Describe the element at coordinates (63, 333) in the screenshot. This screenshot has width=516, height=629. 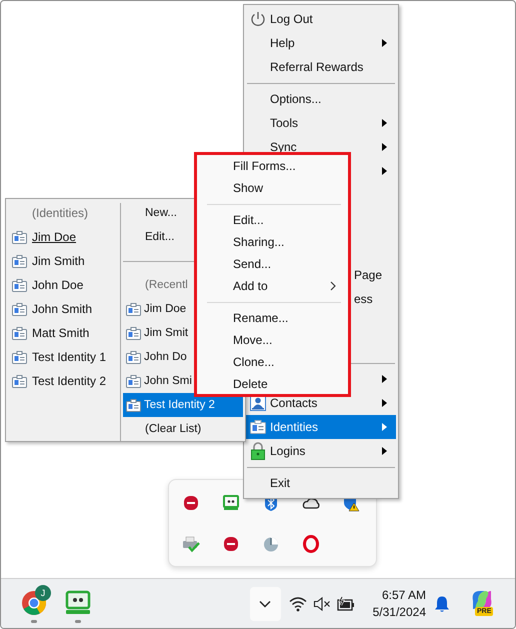
I see `menu-item: Matt Smith` at that location.